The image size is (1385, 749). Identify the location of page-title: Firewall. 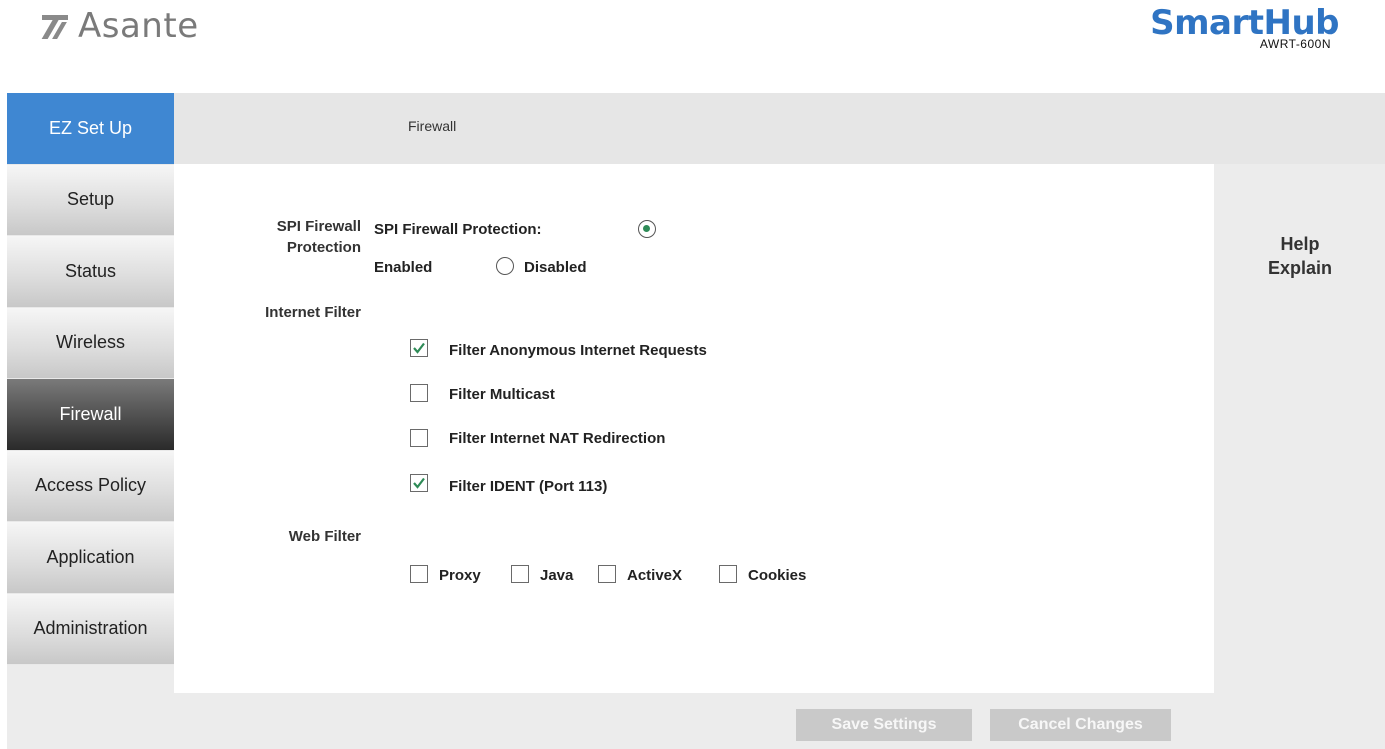
(432, 126).